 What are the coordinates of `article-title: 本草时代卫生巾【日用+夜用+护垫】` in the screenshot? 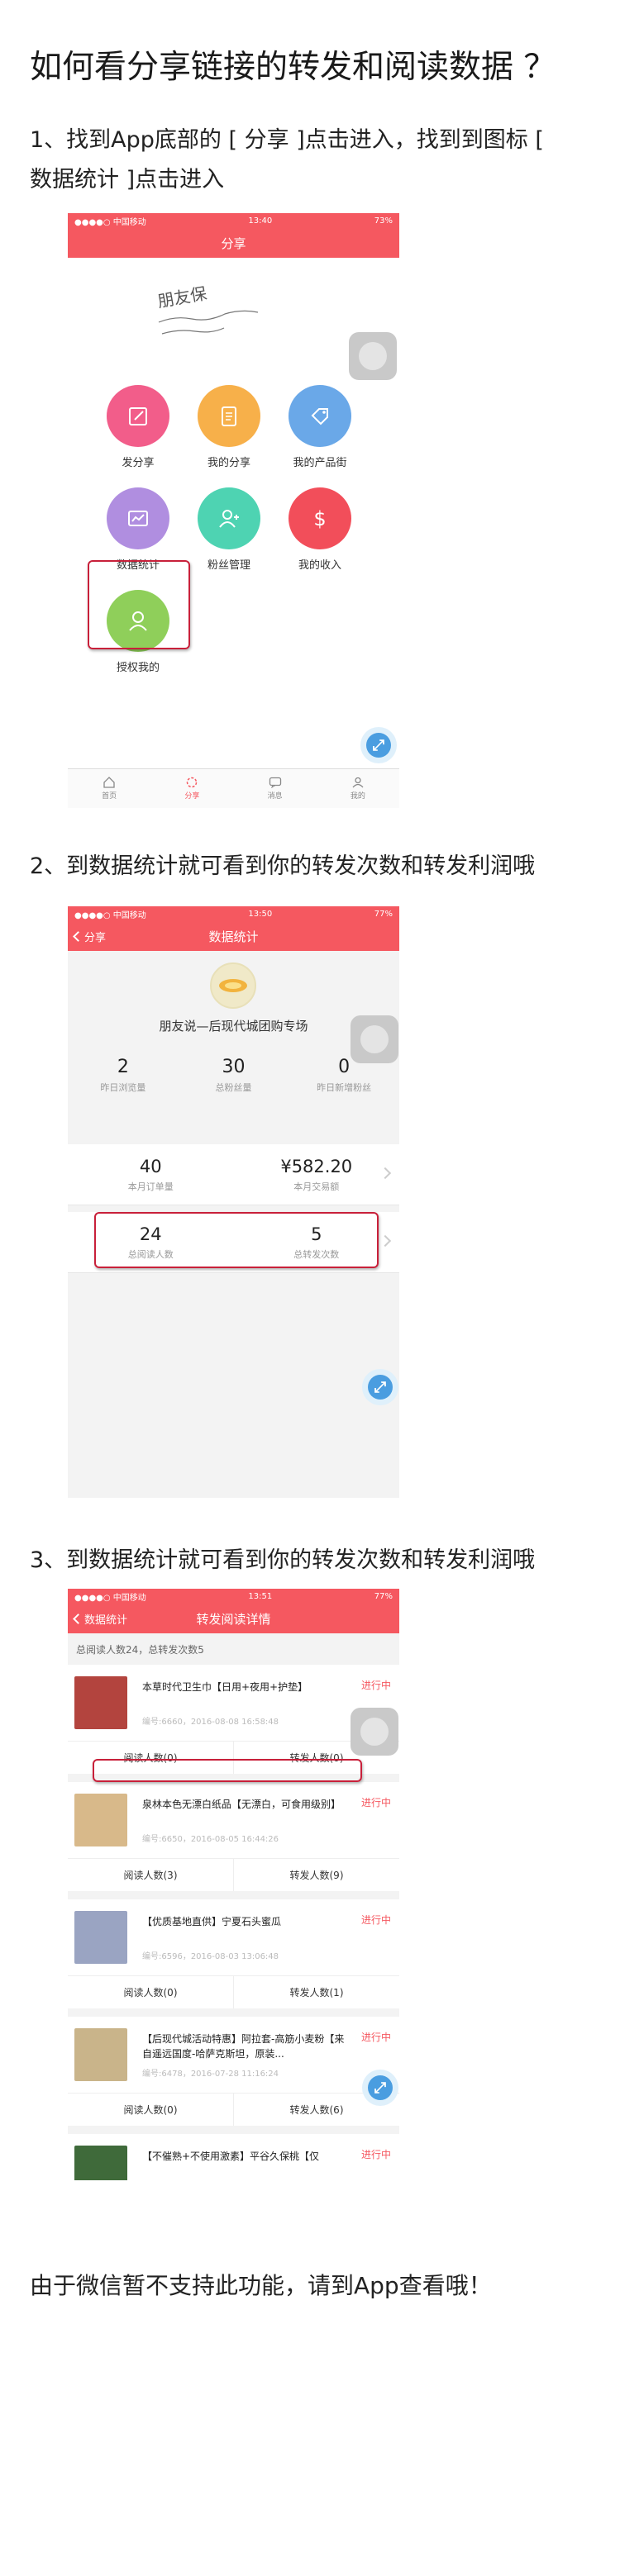 It's located at (225, 1687).